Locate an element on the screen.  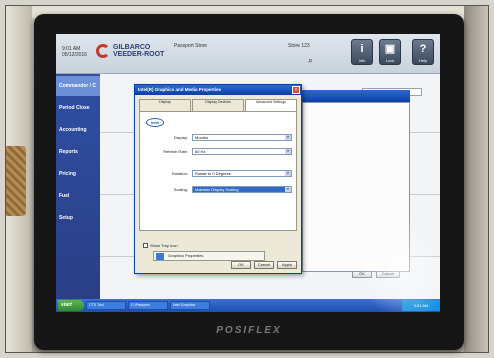
graphics-icon is located at coordinates (160, 256).